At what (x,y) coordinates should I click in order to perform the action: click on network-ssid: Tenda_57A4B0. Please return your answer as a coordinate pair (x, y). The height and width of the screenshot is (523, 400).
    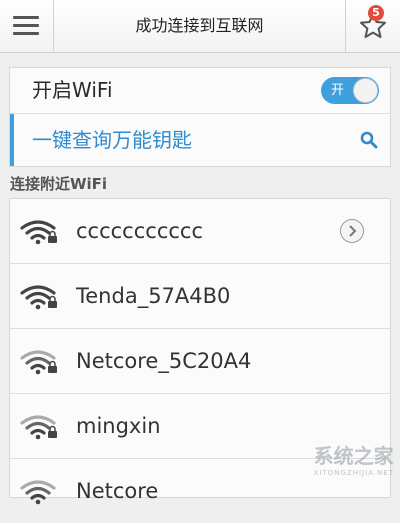
    Looking at the image, I should click on (153, 296).